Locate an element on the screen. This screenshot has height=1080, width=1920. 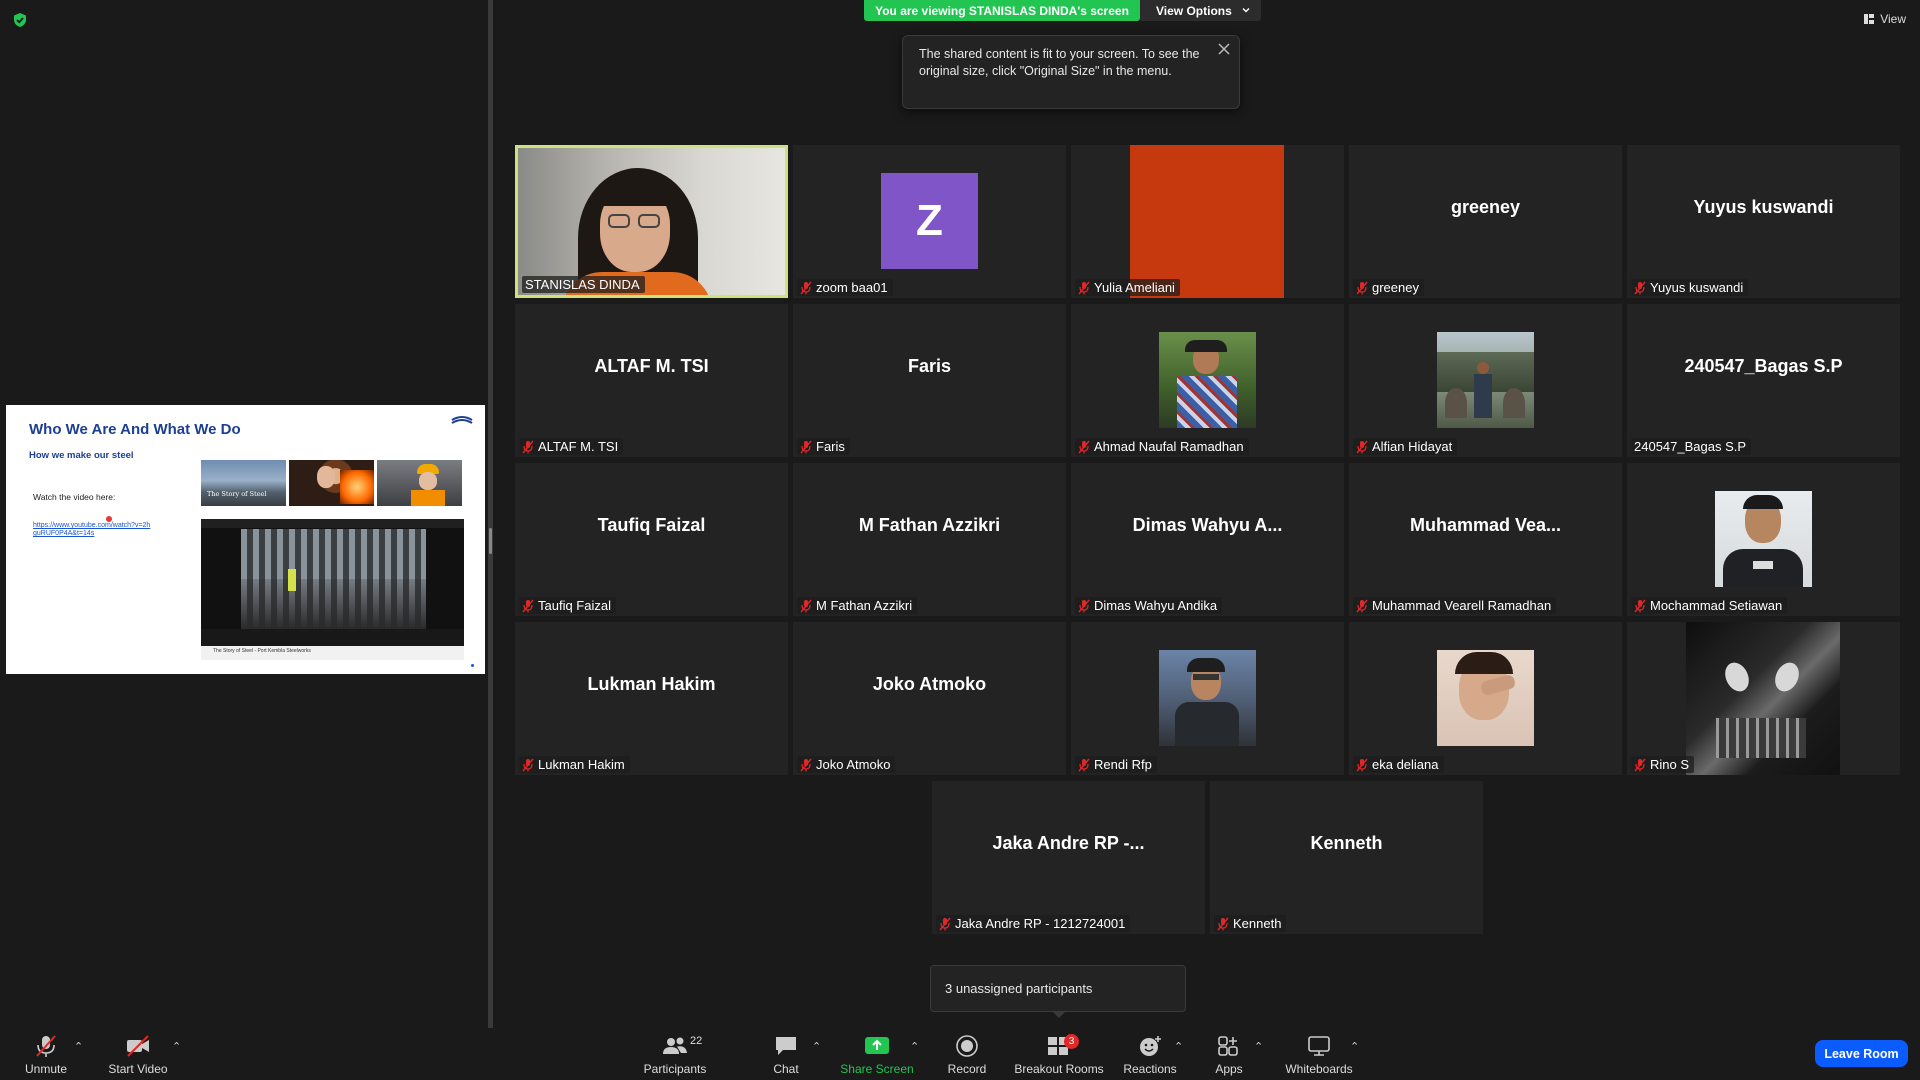
thumbnail-caption: The Story of Steel is located at coordinates (237, 494).